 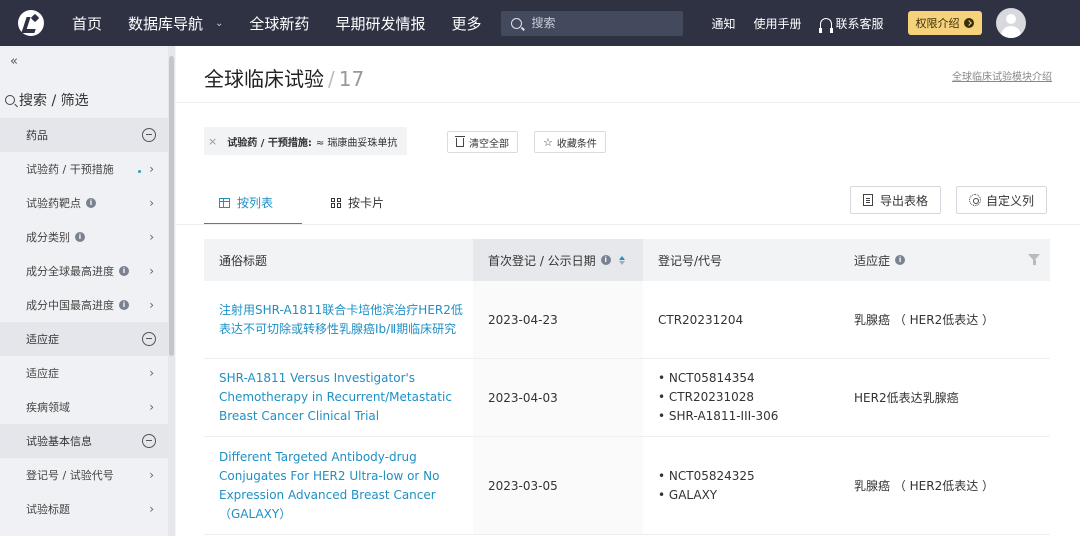 I want to click on group-drug: 药品, so click(x=84, y=135).